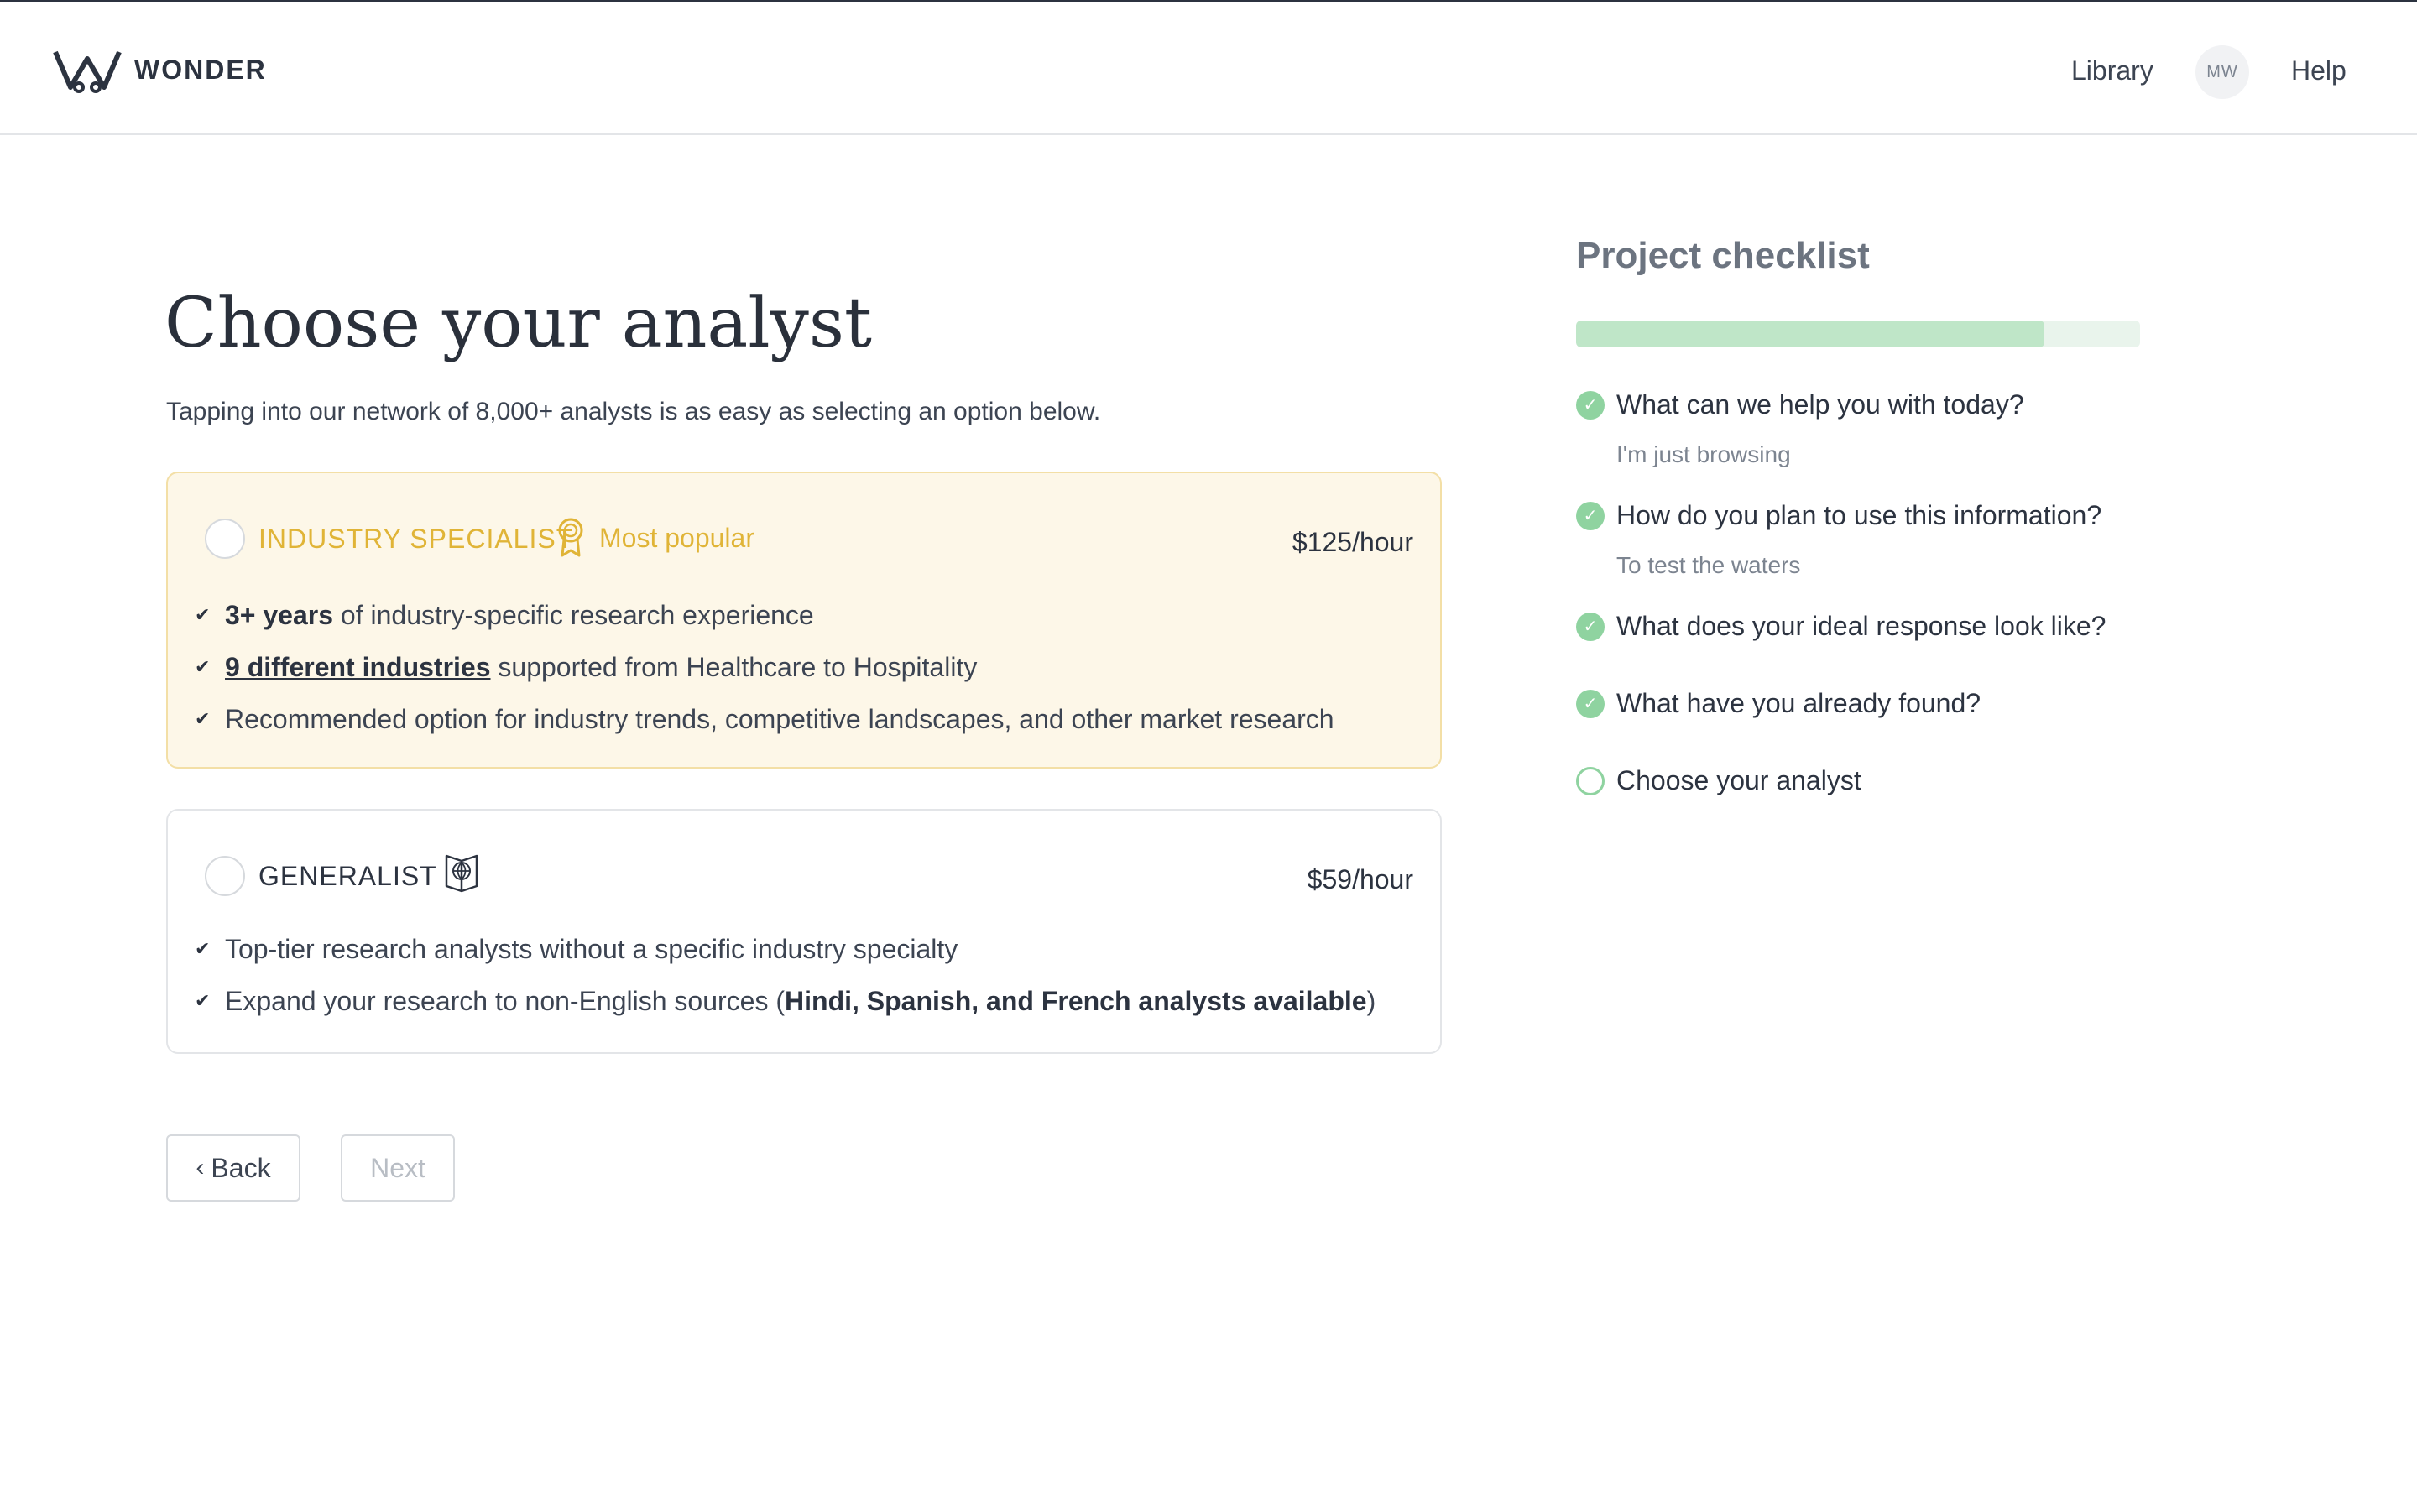 This screenshot has width=2417, height=1512. Describe the element at coordinates (1723, 255) in the screenshot. I see `checklist-title: Project checklist` at that location.